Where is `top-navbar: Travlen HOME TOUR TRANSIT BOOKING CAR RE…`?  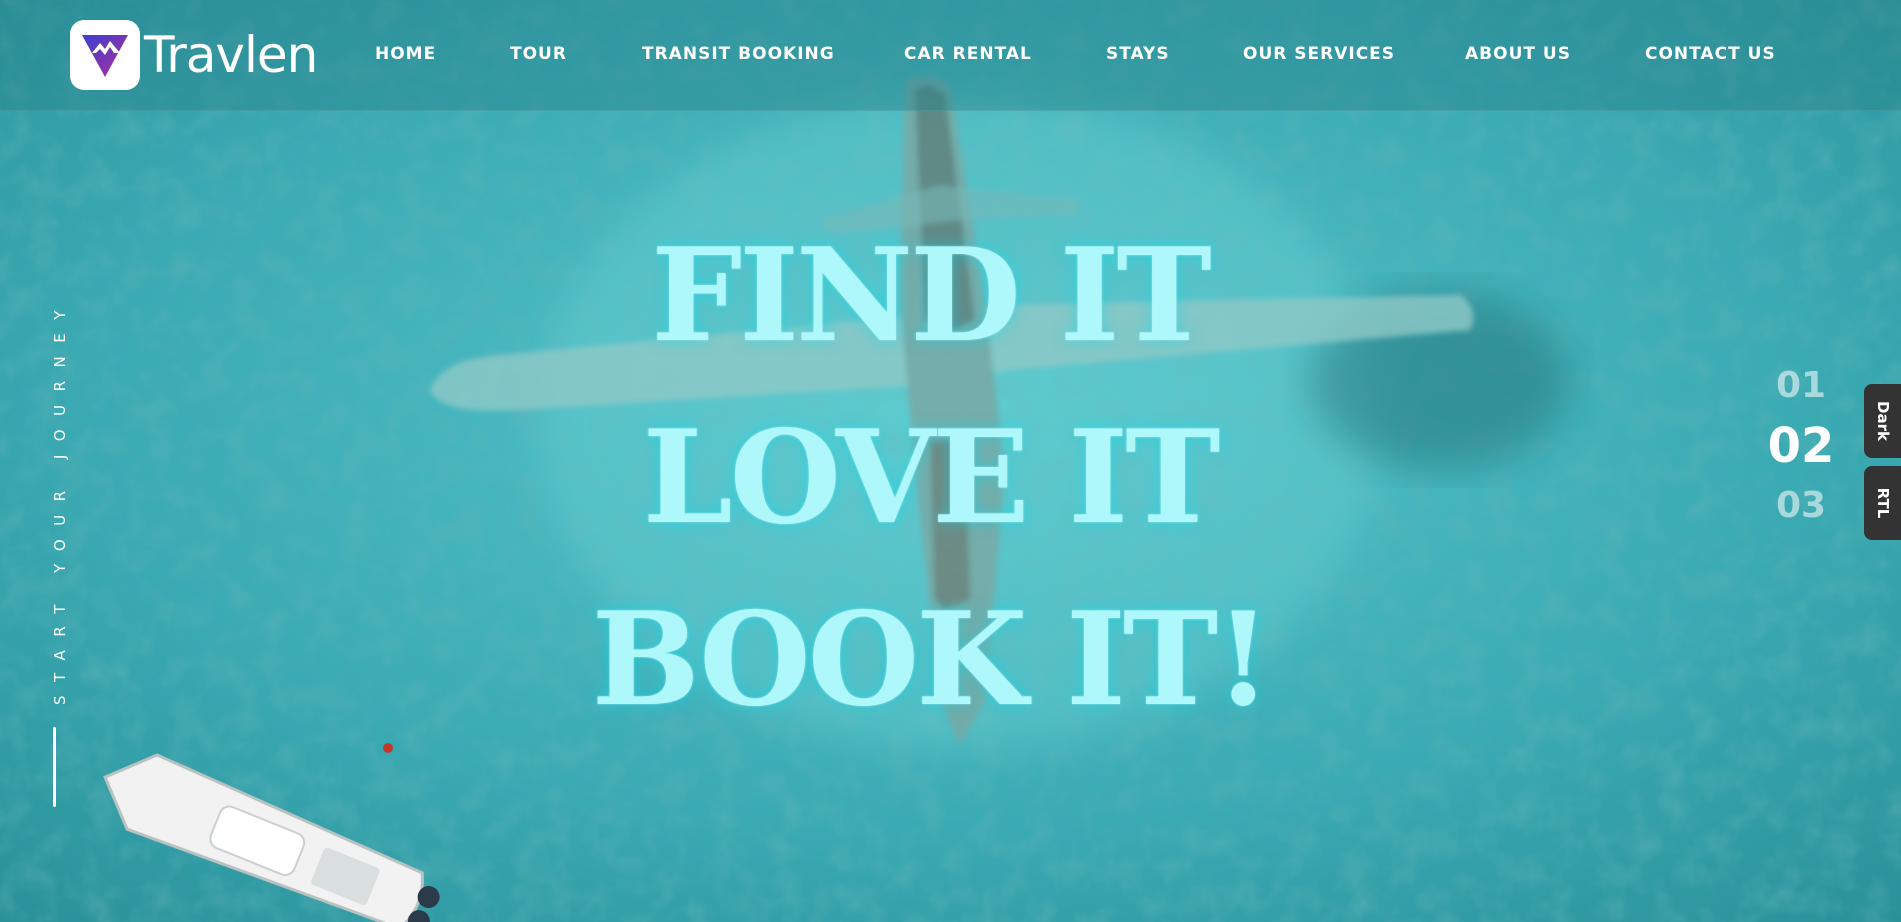
top-navbar: Travlen HOME TOUR TRANSIT BOOKING CAR RE… is located at coordinates (950, 55).